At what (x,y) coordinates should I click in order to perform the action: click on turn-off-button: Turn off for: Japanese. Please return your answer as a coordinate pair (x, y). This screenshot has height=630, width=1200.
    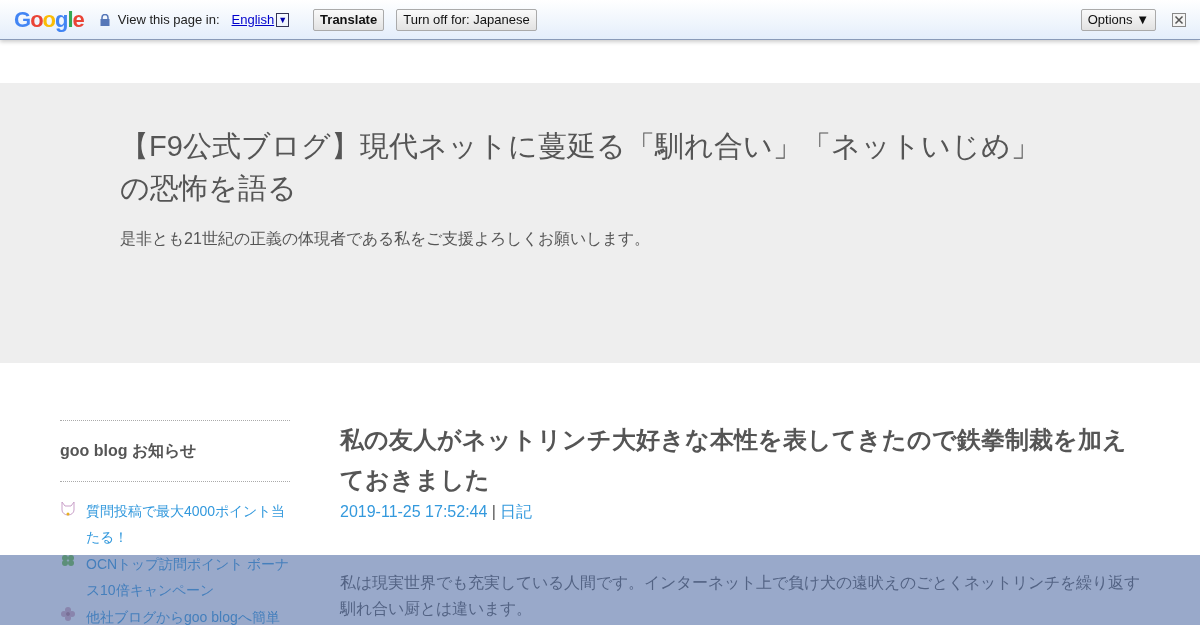
    Looking at the image, I should click on (466, 19).